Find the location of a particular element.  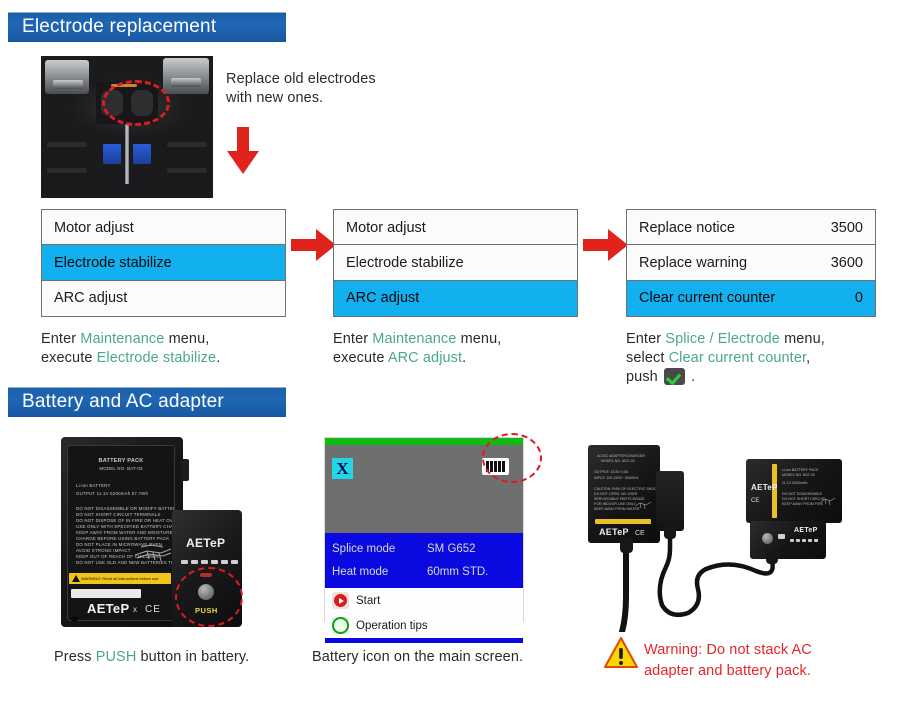

list-item: Splice mode SM G652 is located at coordinates (424, 548).